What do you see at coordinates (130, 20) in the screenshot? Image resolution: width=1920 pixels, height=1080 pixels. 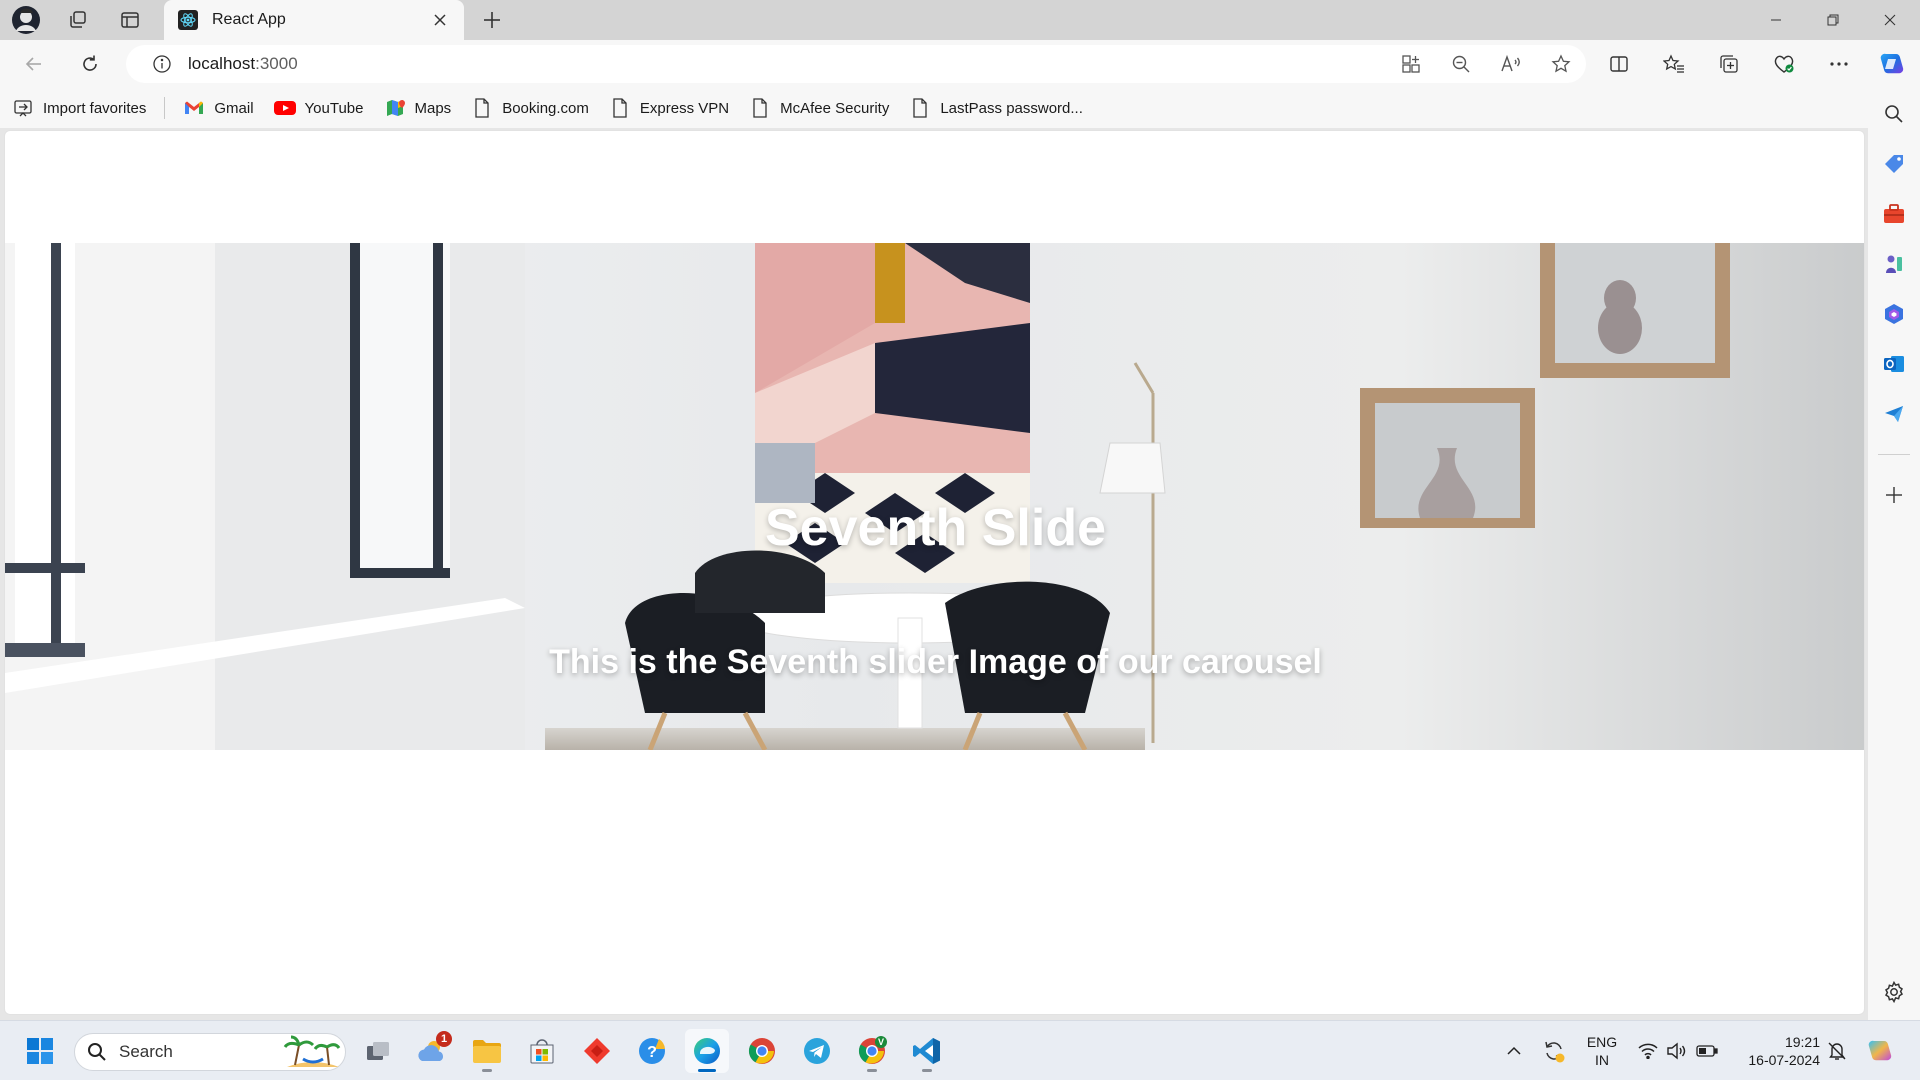 I see `vertical-tabs-icon` at bounding box center [130, 20].